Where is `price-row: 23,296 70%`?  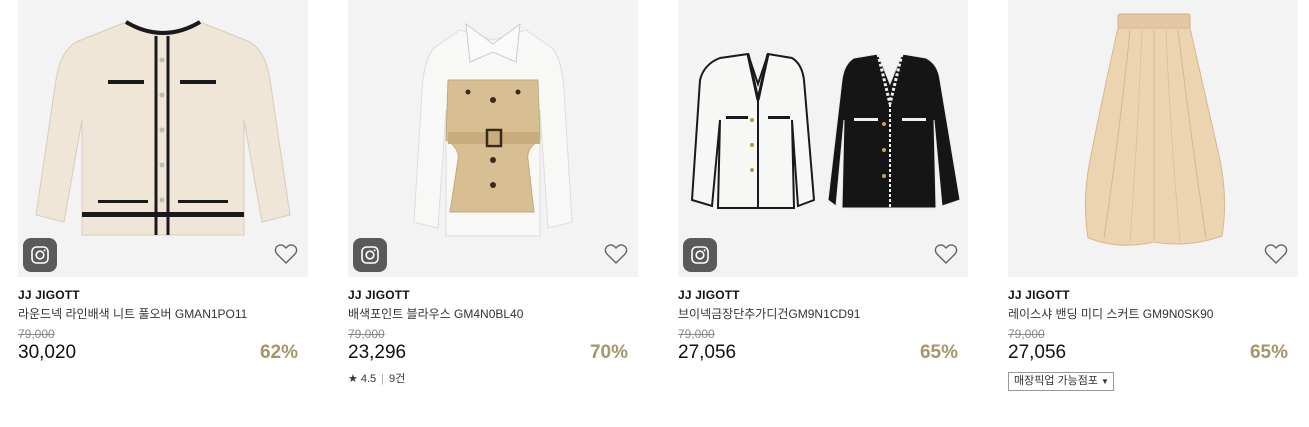
price-row: 23,296 70% is located at coordinates (493, 354).